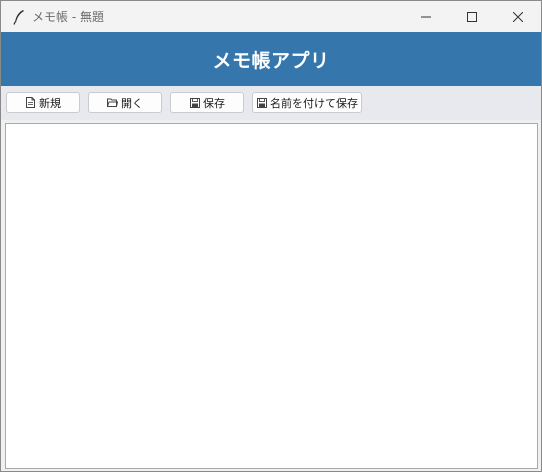  I want to click on new-button: 新規, so click(43, 102).